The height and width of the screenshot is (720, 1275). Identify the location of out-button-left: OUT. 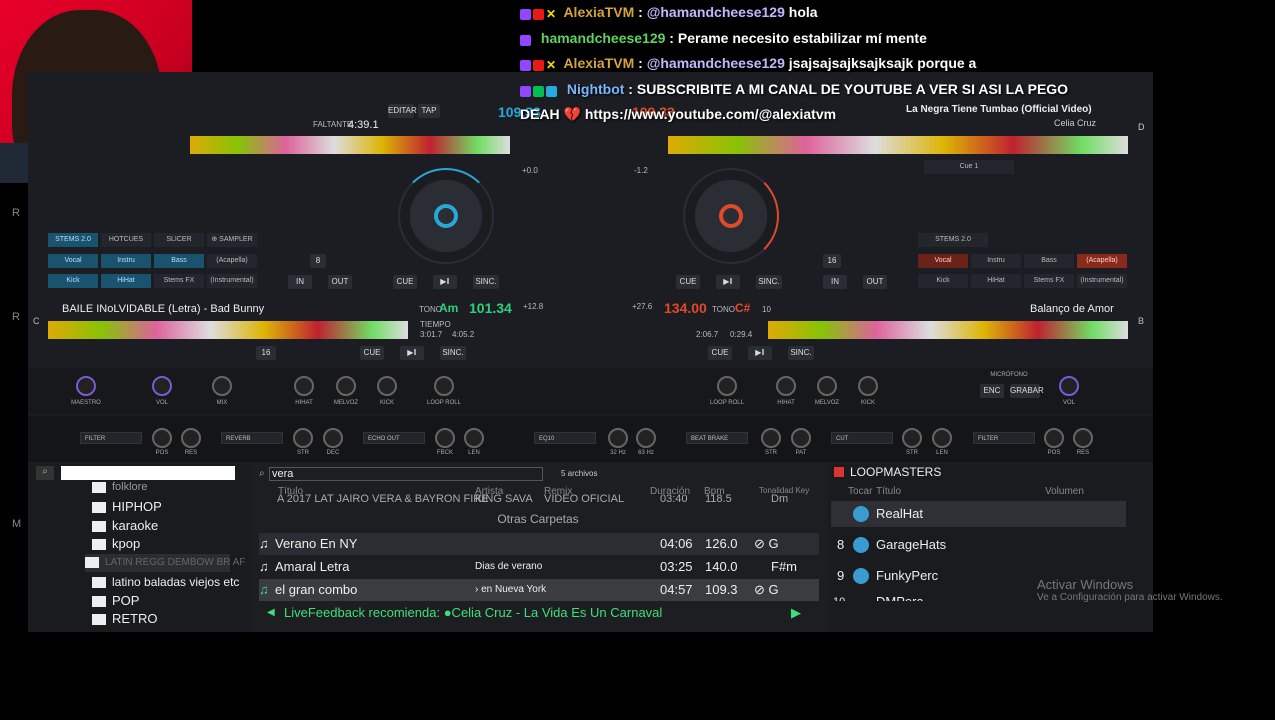
(340, 282).